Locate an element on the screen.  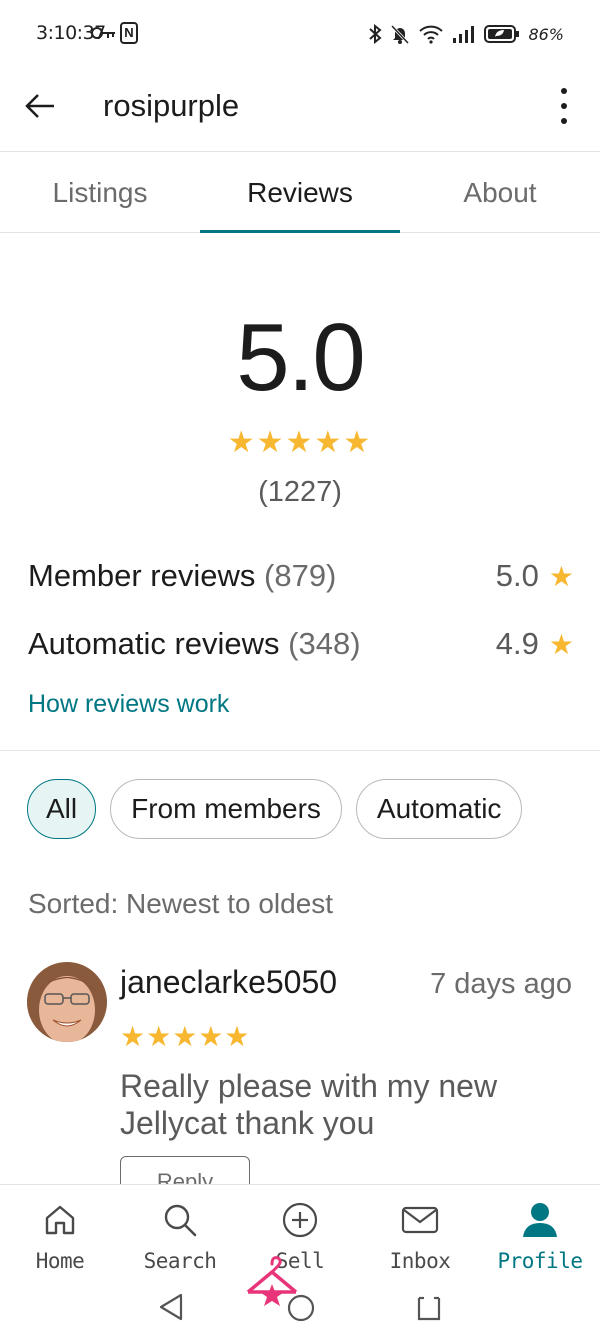
nav-search-label: Search is located at coordinates (180, 1261).